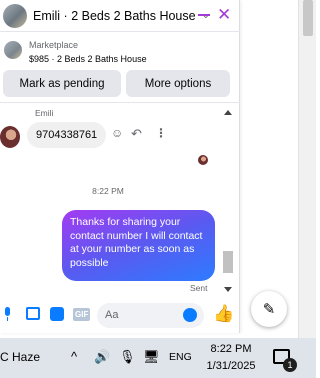  I want to click on image-icon, so click(33, 313).